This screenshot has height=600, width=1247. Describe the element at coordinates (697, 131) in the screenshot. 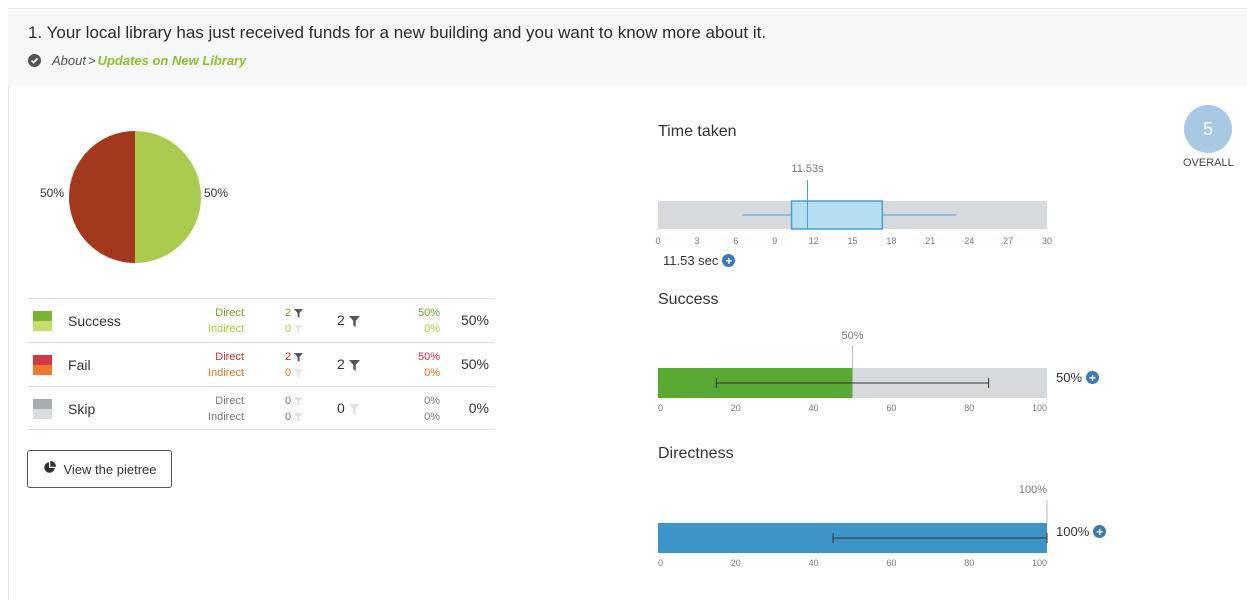

I see `time-taken-title: Time taken` at that location.